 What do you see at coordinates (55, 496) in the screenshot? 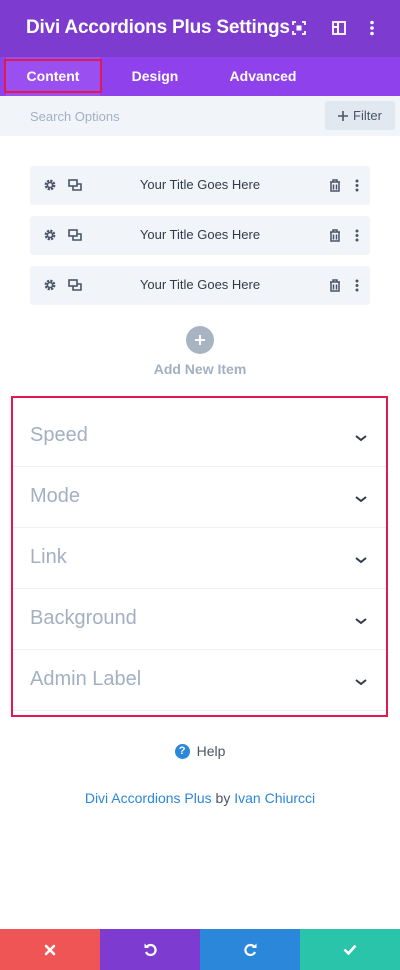
I see `toggle-label: Mode` at bounding box center [55, 496].